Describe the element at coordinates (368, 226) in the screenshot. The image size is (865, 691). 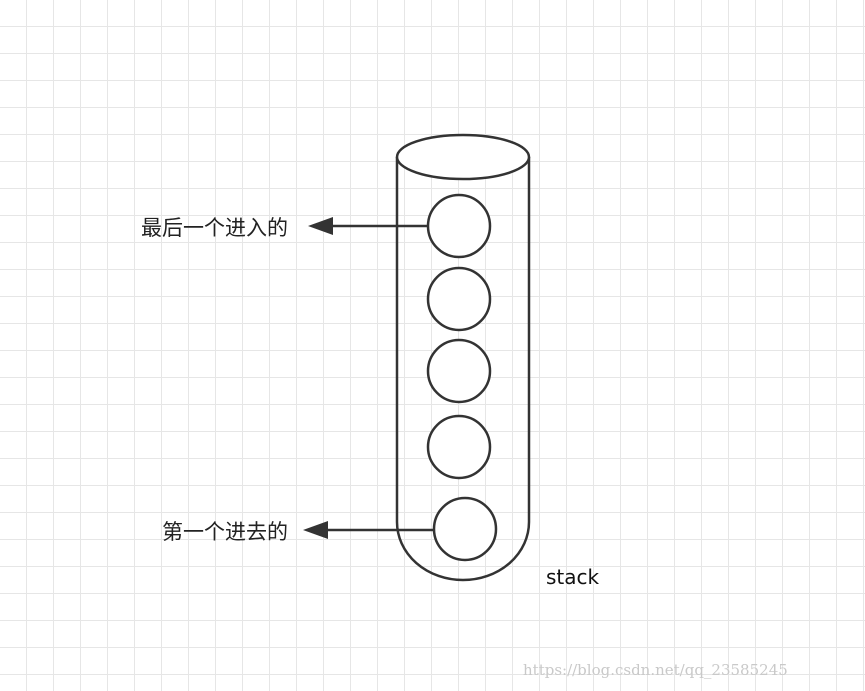
I see `arrow-last-in` at that location.